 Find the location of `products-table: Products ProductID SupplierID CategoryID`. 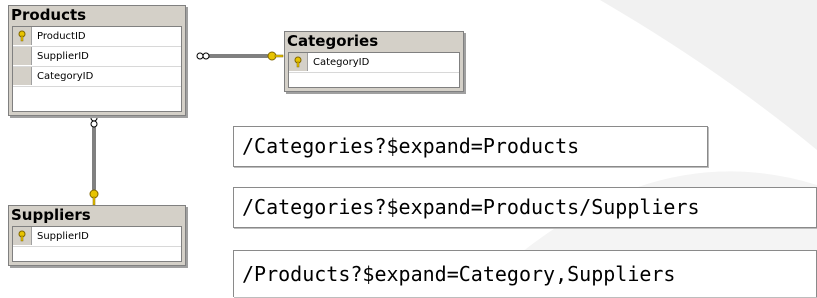

products-table: Products ProductID SupplierID CategoryID is located at coordinates (97, 60).